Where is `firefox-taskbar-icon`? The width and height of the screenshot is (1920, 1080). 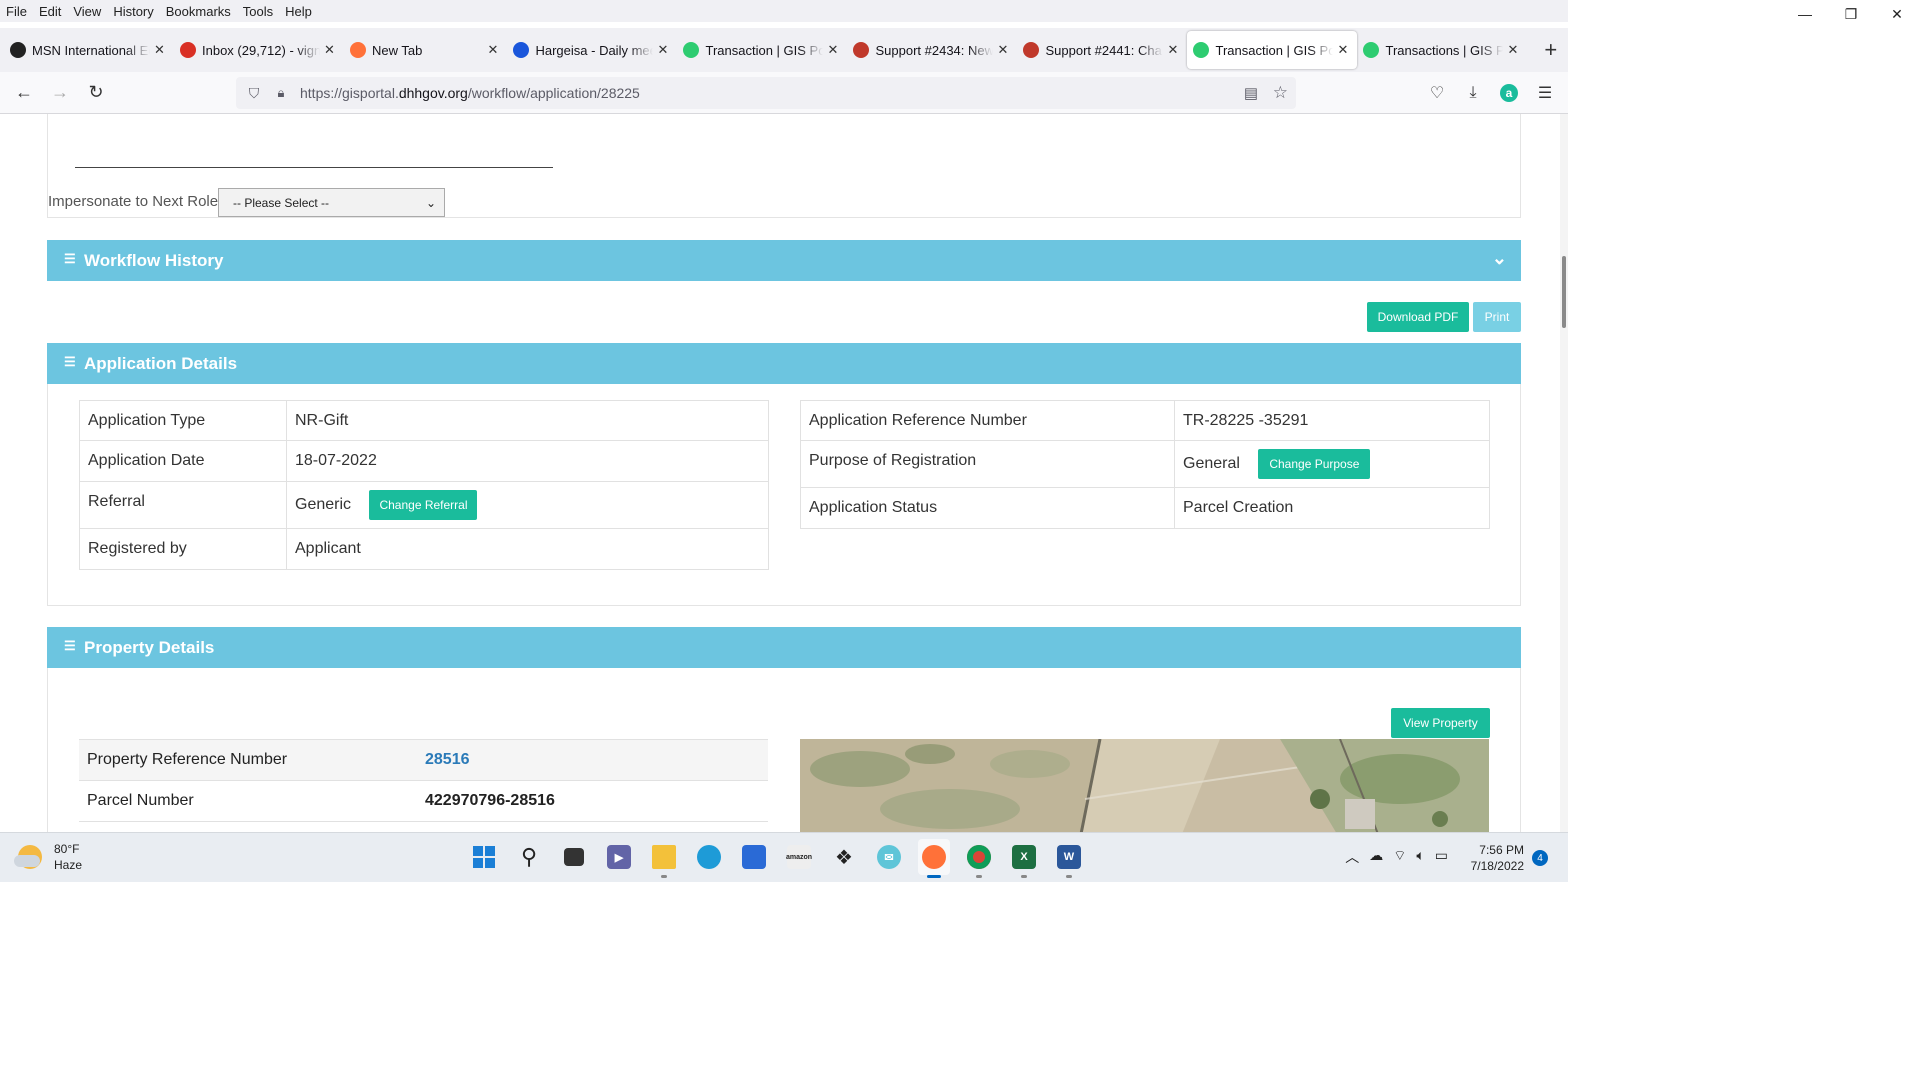
firefox-taskbar-icon is located at coordinates (934, 858).